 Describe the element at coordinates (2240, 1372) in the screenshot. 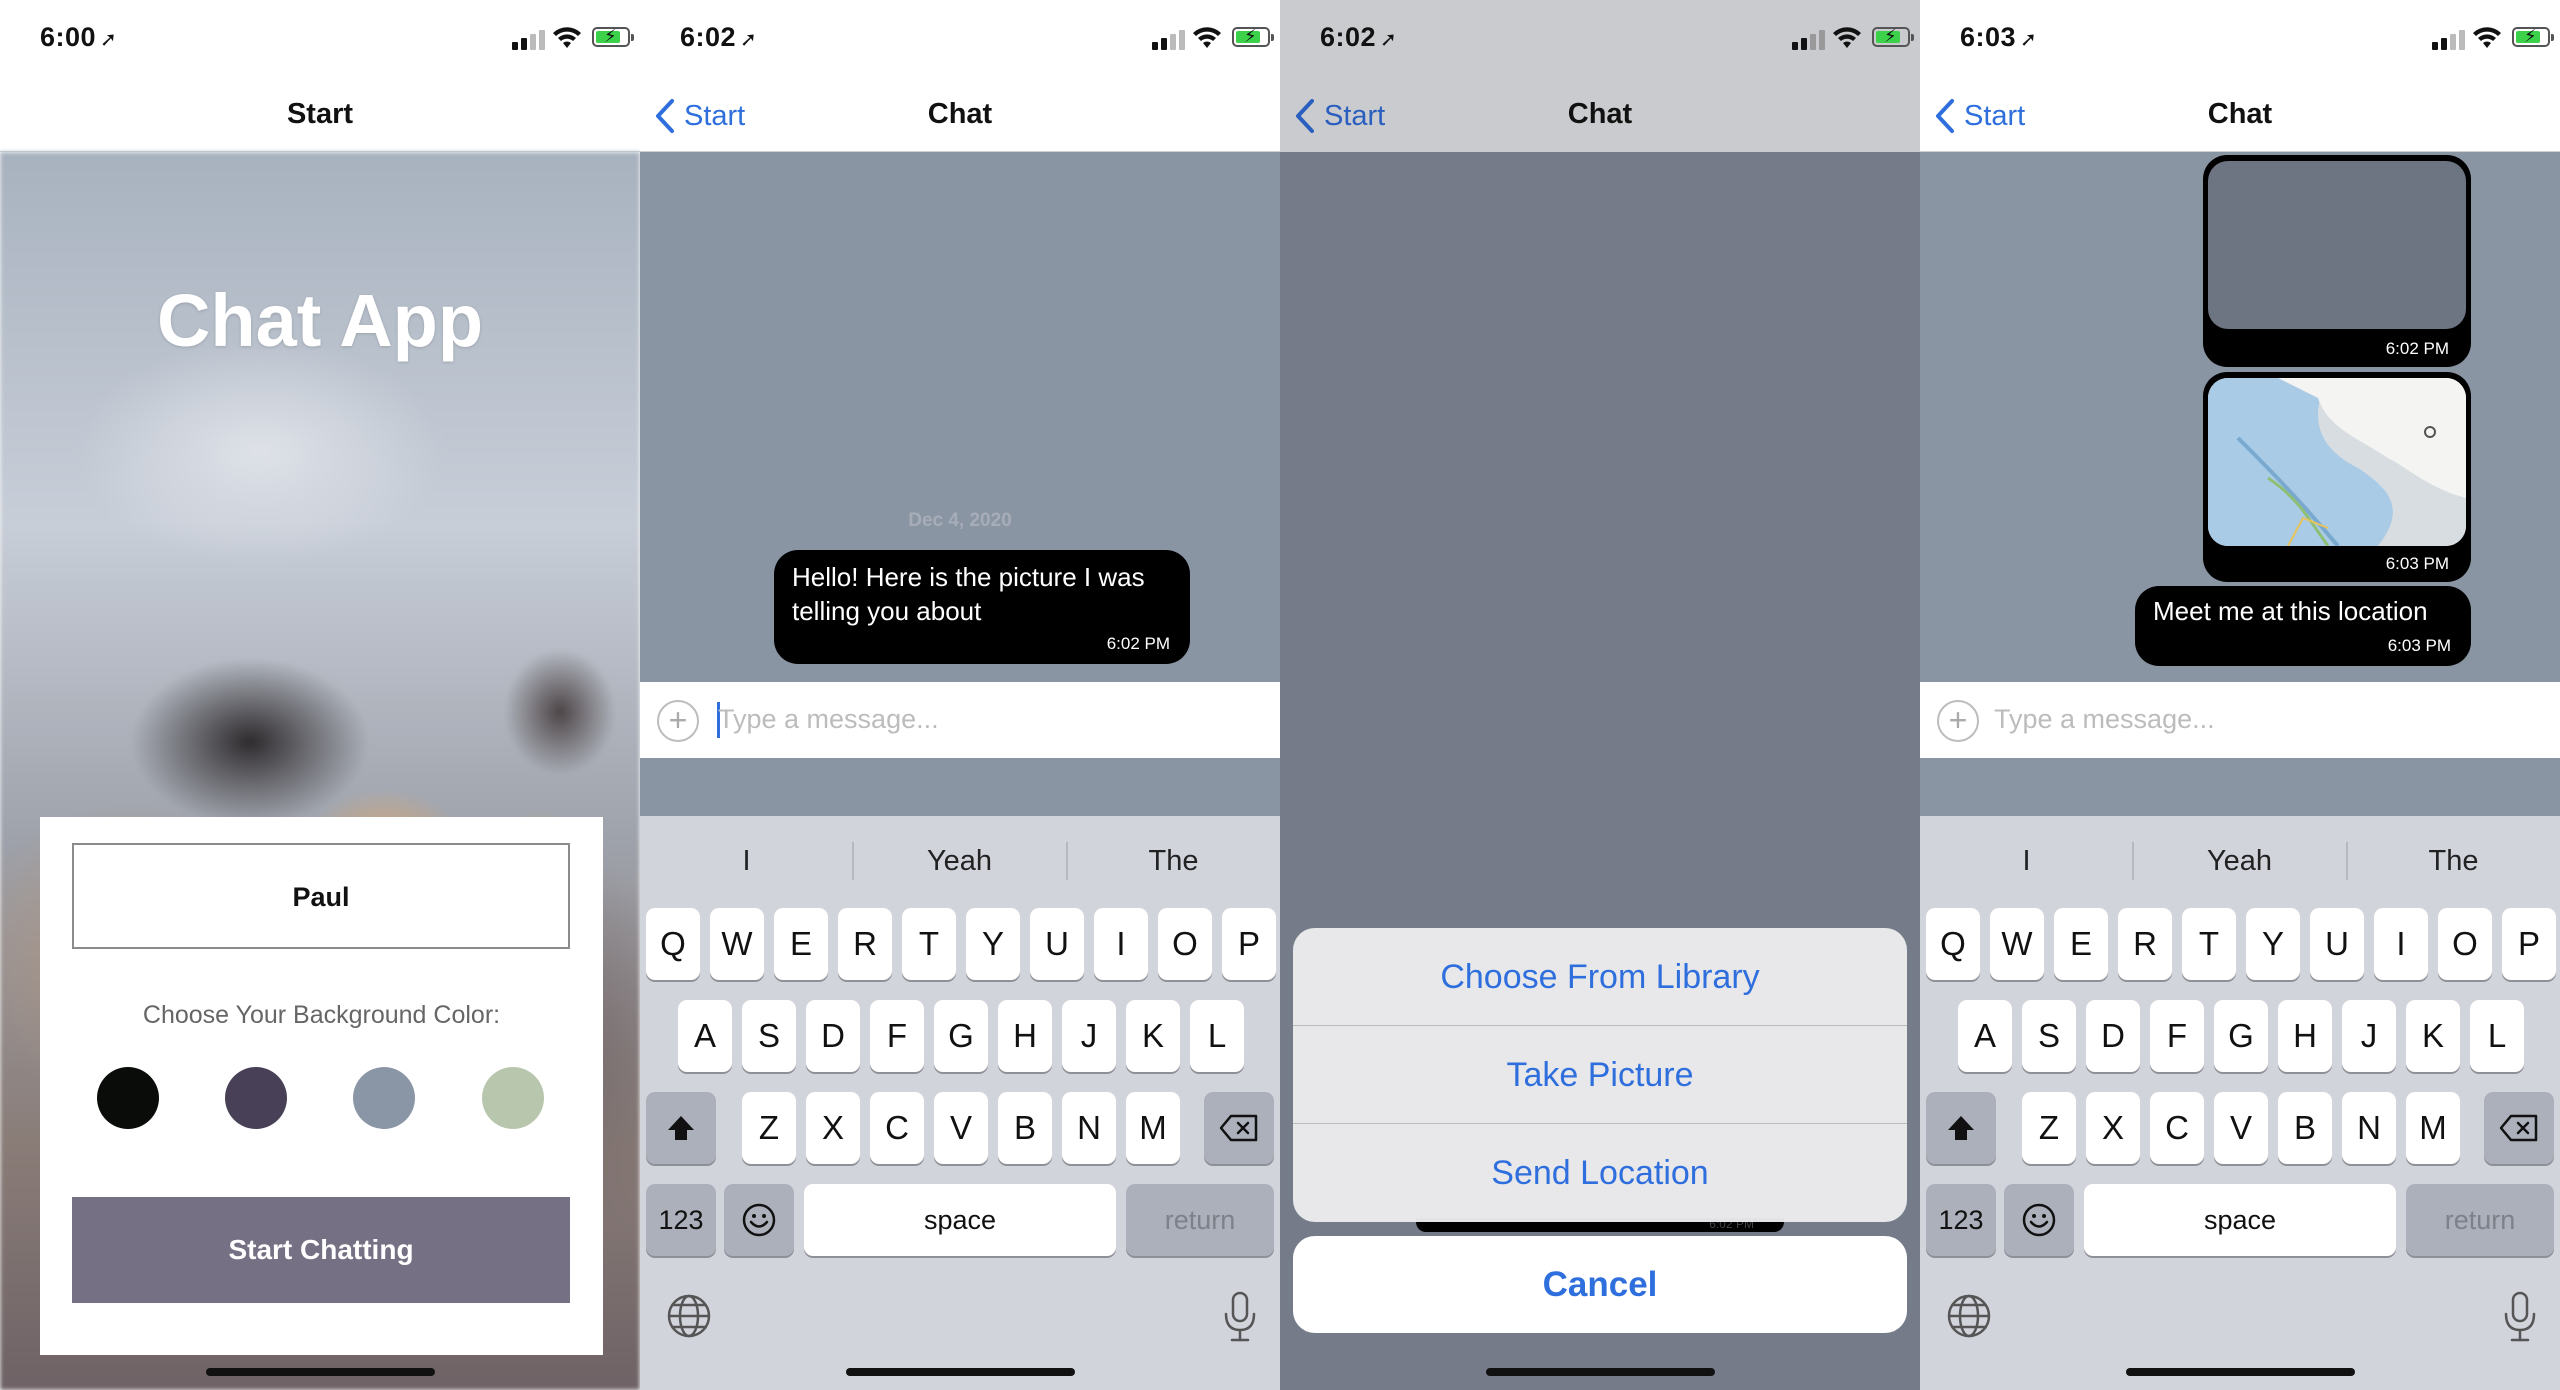

I see `home-indicator` at that location.